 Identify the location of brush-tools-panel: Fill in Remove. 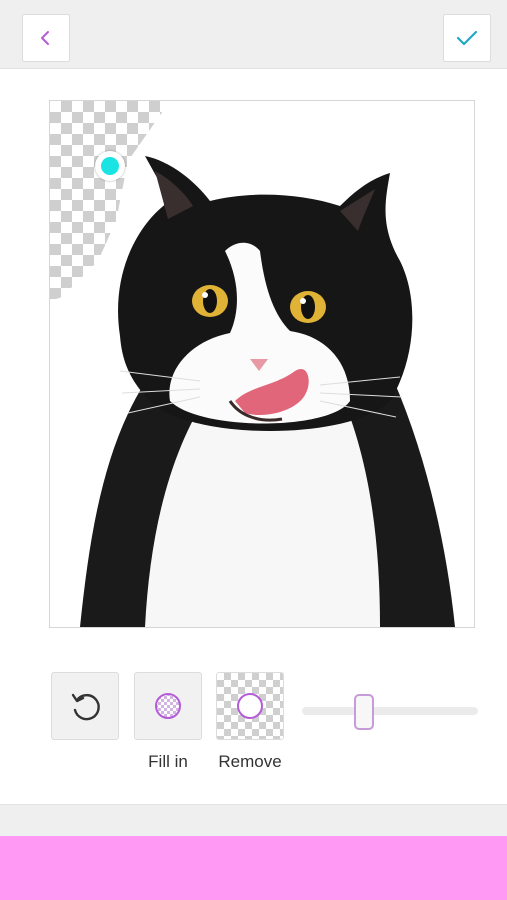
(270, 727).